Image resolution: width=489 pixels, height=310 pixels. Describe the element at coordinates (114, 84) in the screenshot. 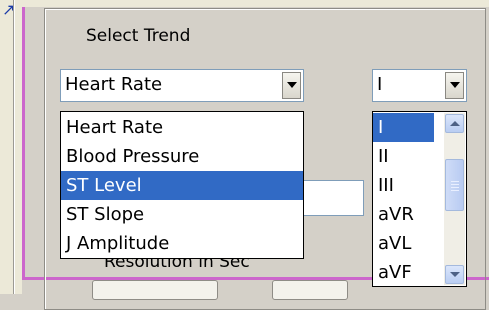

I see `trend-select-value: Heart Rate` at that location.